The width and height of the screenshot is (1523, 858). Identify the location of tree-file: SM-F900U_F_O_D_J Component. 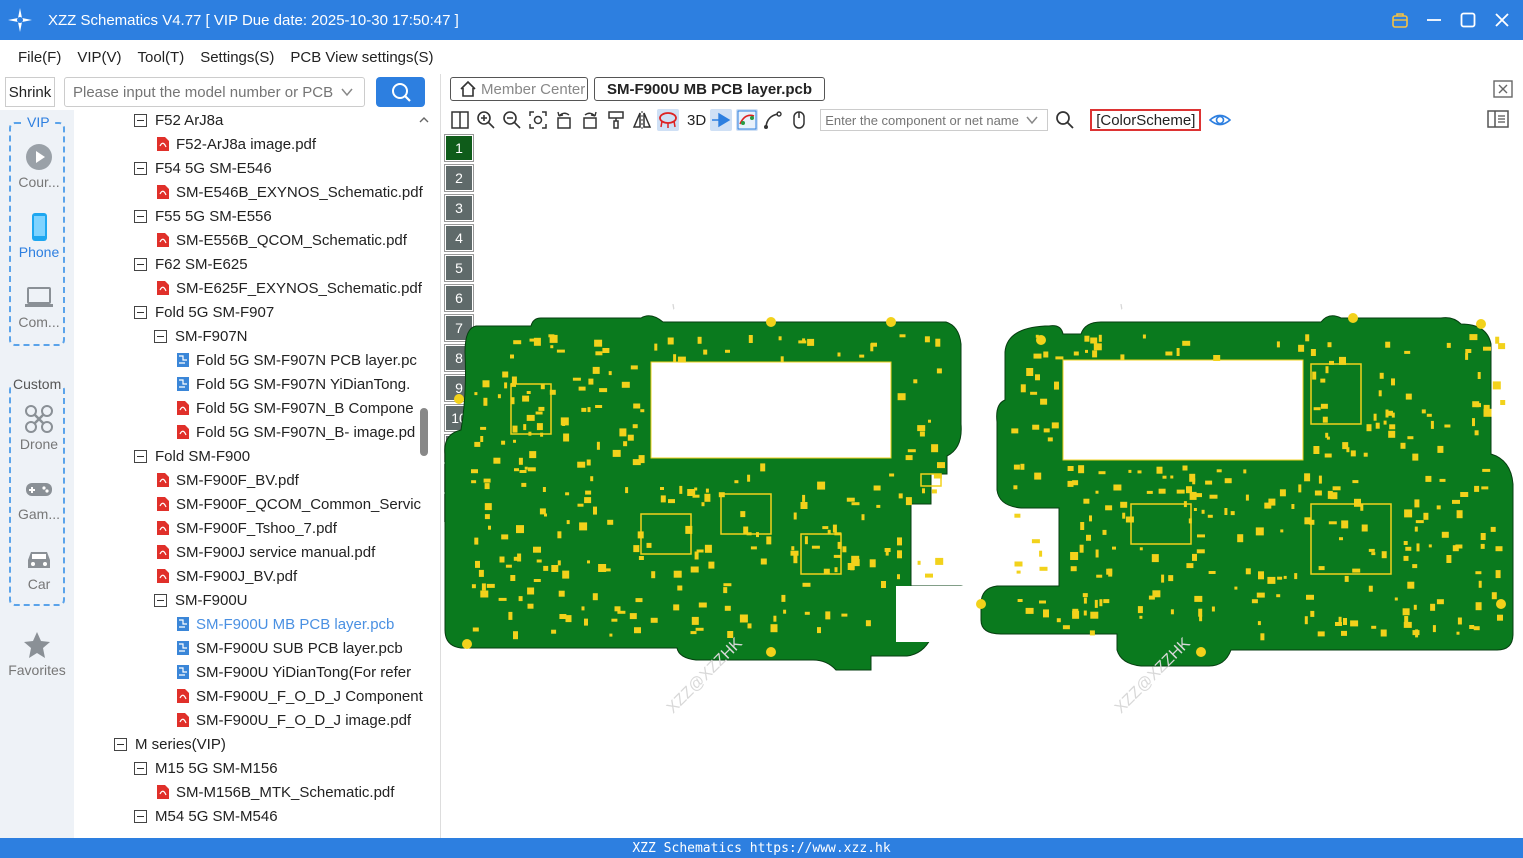
(299, 696).